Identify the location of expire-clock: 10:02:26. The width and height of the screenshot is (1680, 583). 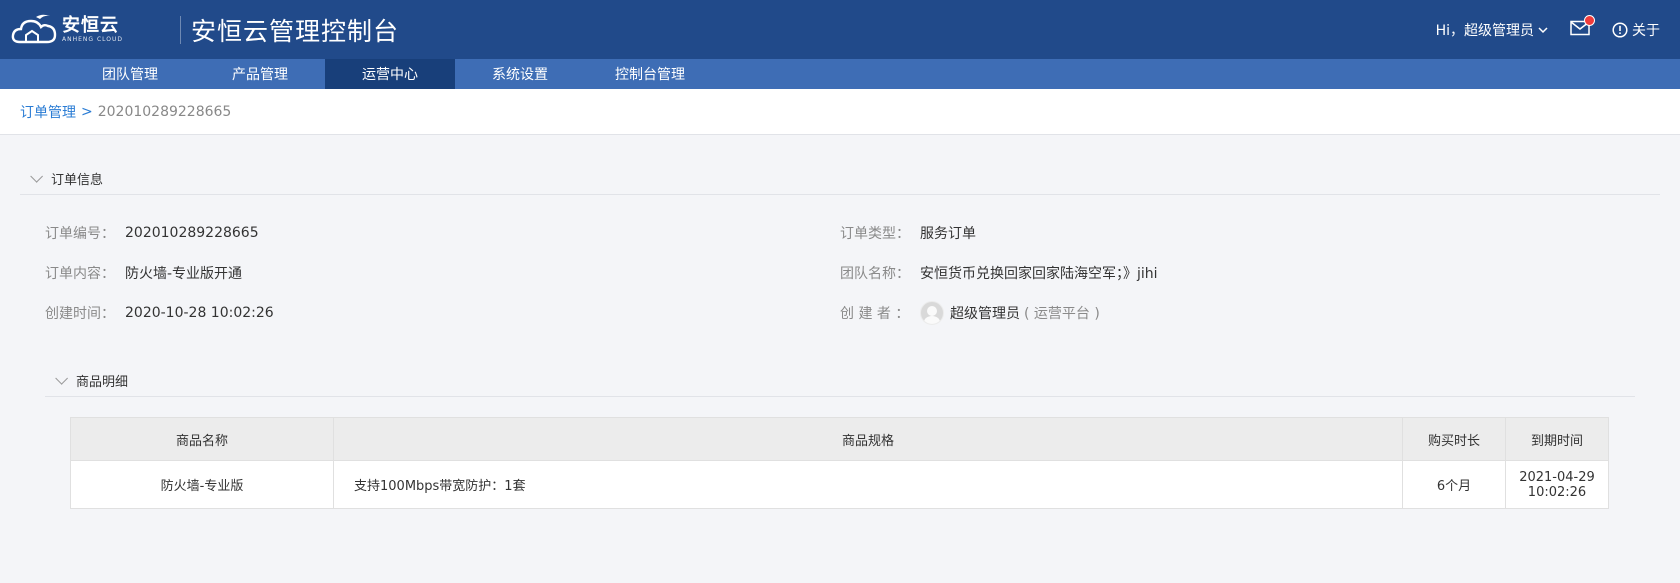
(1557, 492).